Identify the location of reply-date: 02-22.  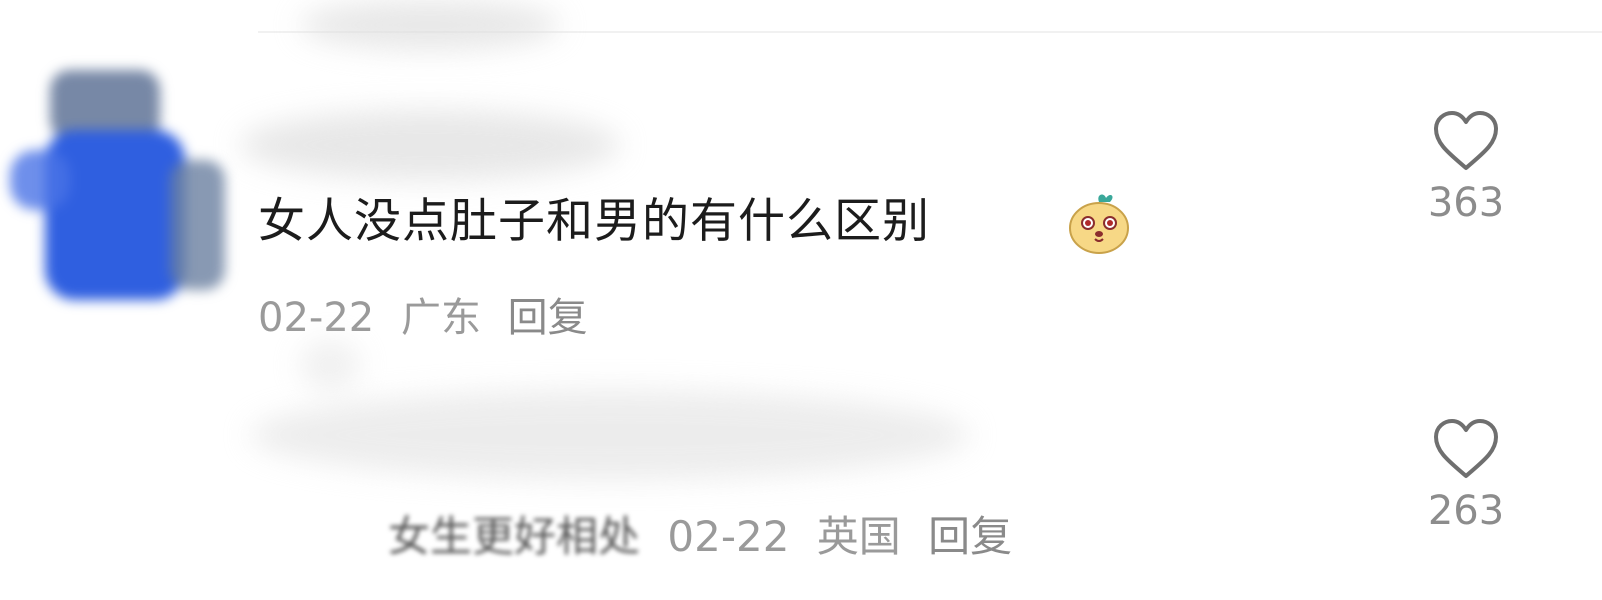
(728, 536).